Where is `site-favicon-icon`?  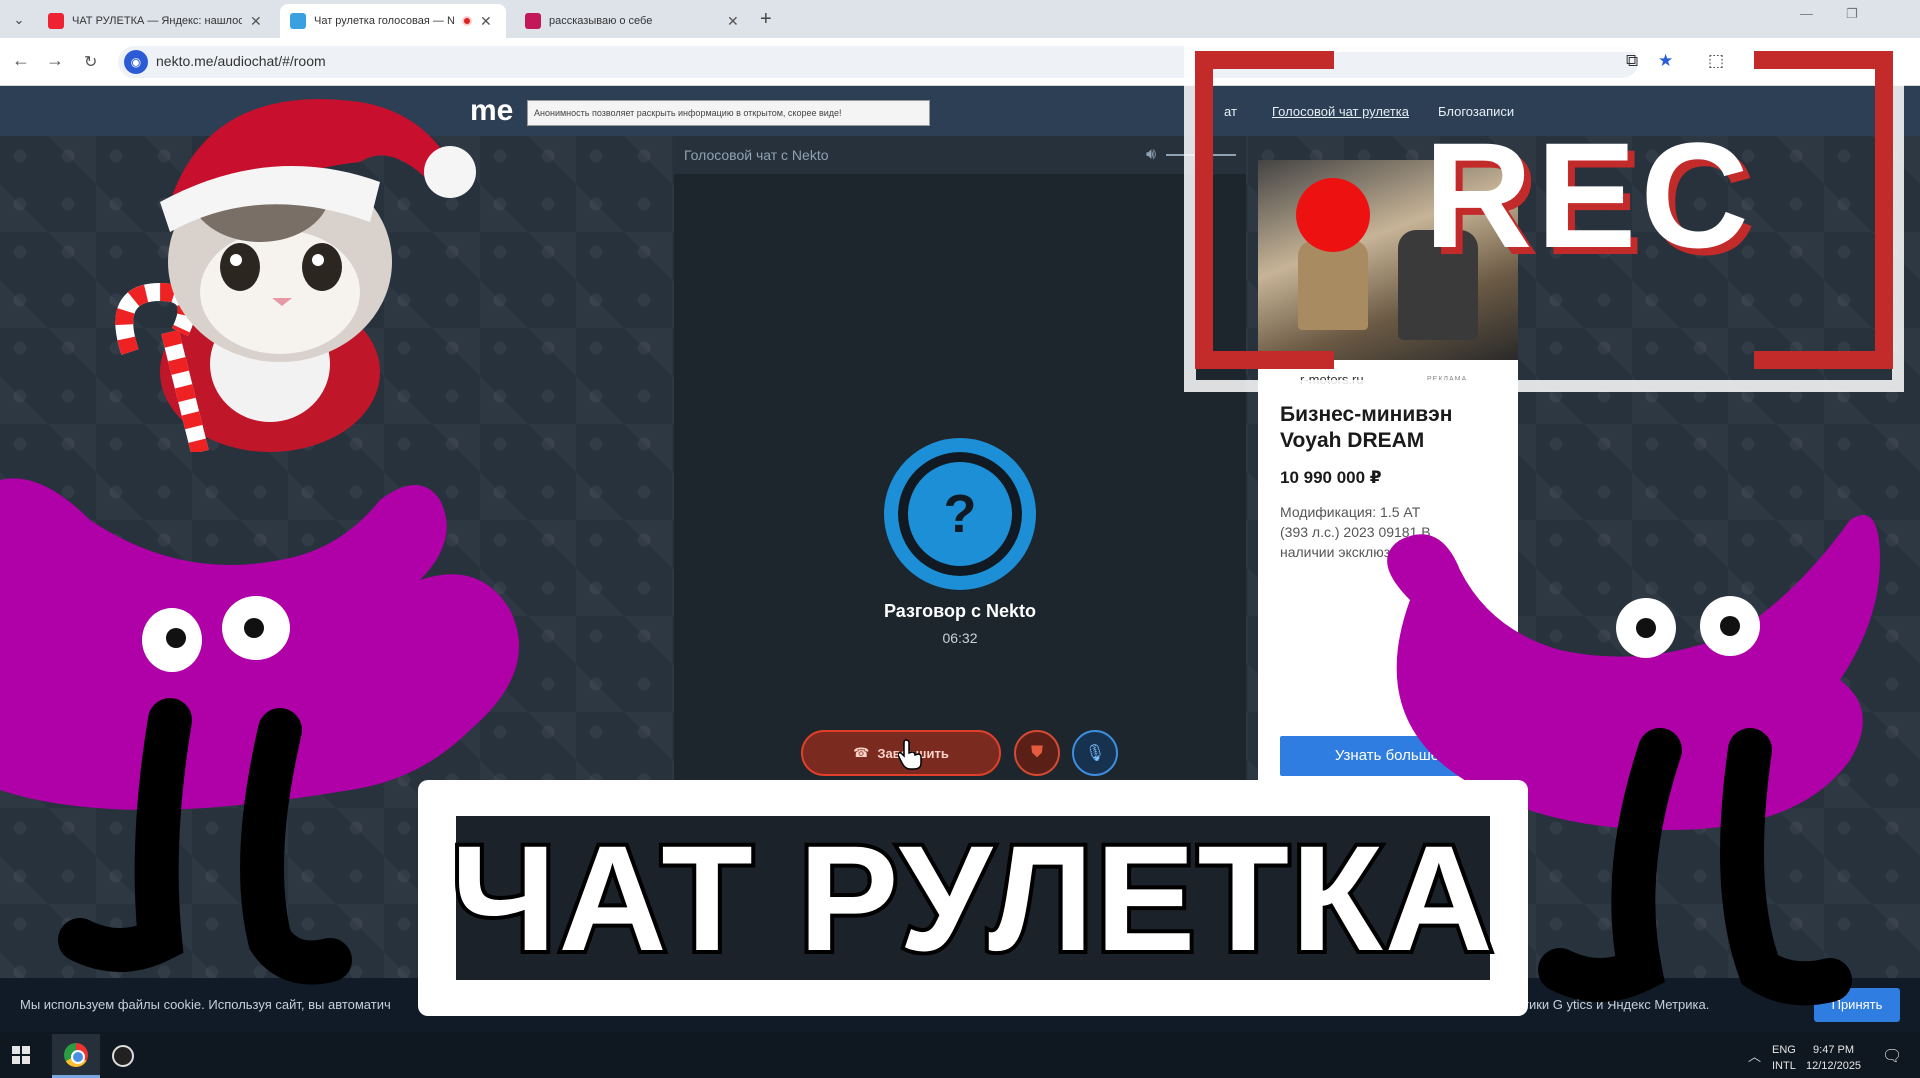 site-favicon-icon is located at coordinates (533, 21).